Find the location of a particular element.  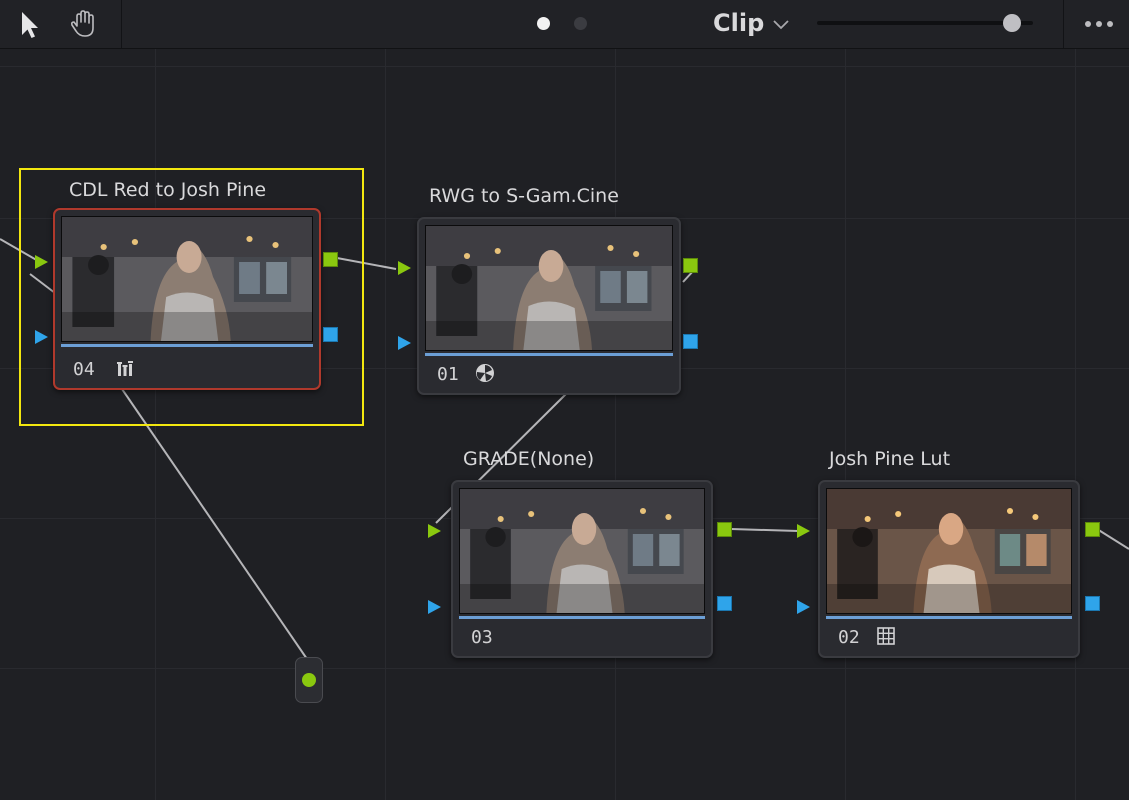

node-label: CDL Red to Josh Pine is located at coordinates (168, 190).